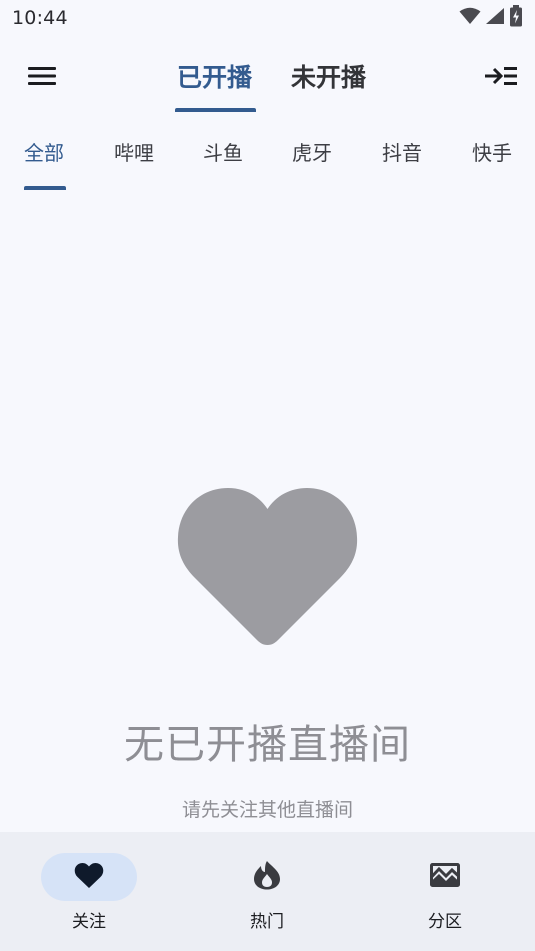  What do you see at coordinates (492, 153) in the screenshot?
I see `platform-tab-kuaishou: 快手` at bounding box center [492, 153].